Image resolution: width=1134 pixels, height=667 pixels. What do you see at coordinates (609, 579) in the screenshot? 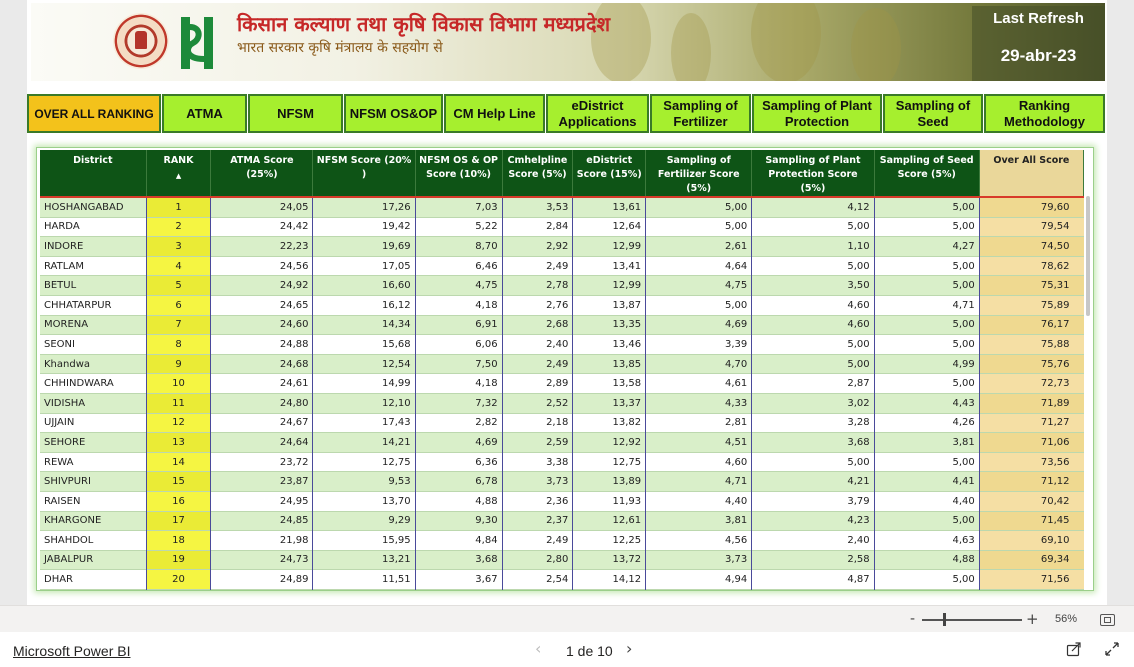
I see `score-cell: 14,12` at bounding box center [609, 579].